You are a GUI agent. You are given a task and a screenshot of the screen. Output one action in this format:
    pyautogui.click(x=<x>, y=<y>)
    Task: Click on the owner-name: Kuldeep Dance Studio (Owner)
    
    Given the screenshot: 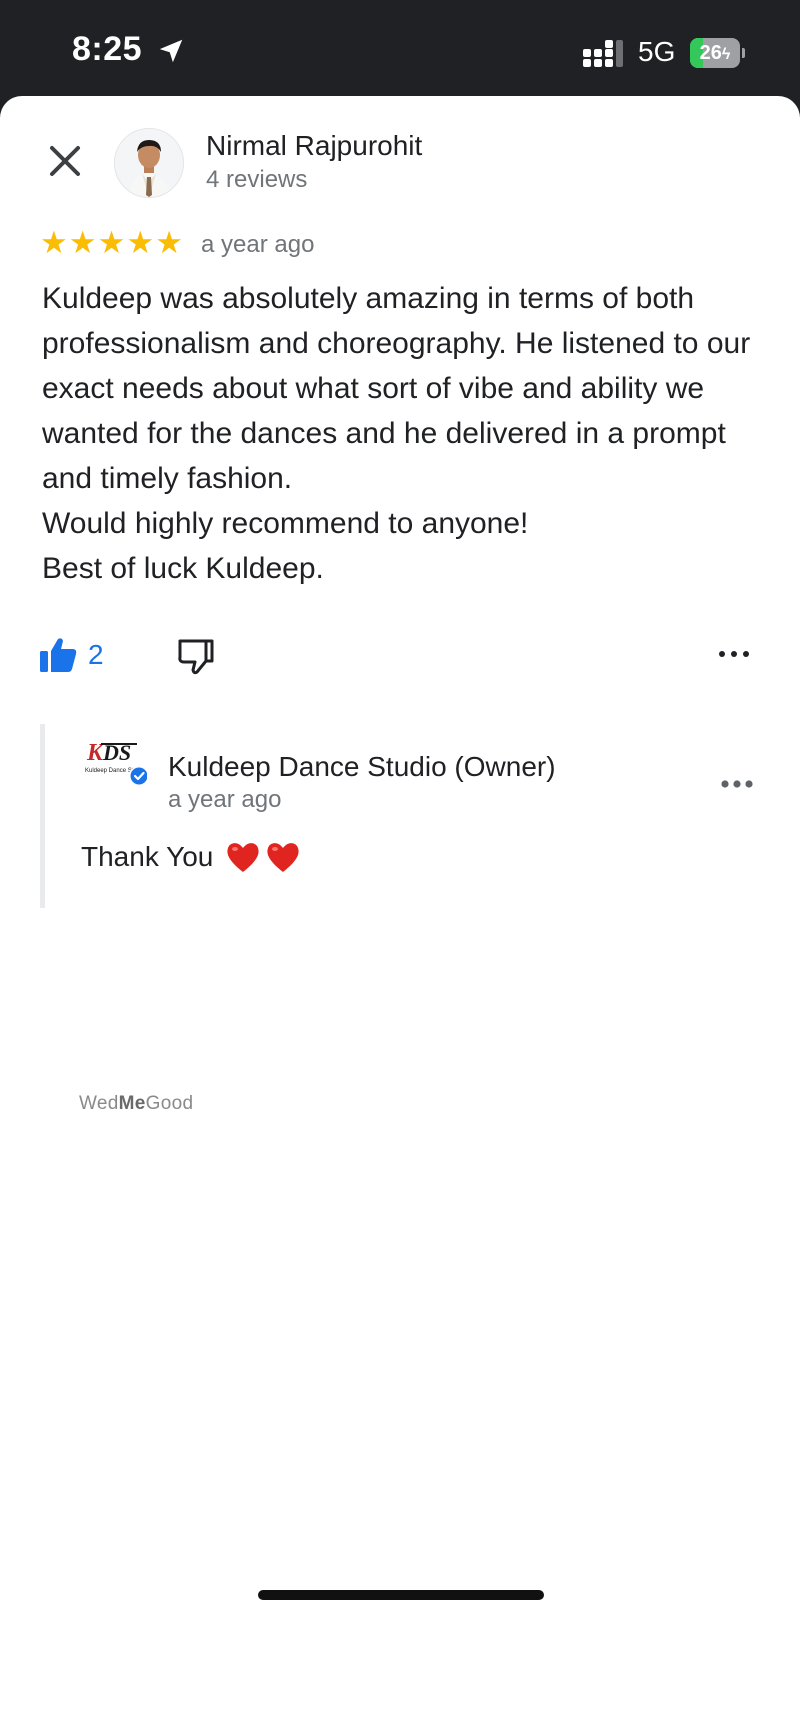 What is the action you would take?
    pyautogui.click(x=362, y=766)
    